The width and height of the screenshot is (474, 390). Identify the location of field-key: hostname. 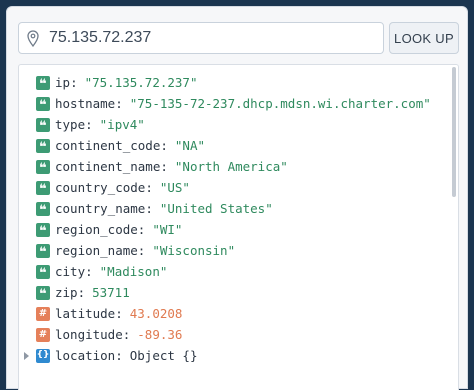
(85, 103).